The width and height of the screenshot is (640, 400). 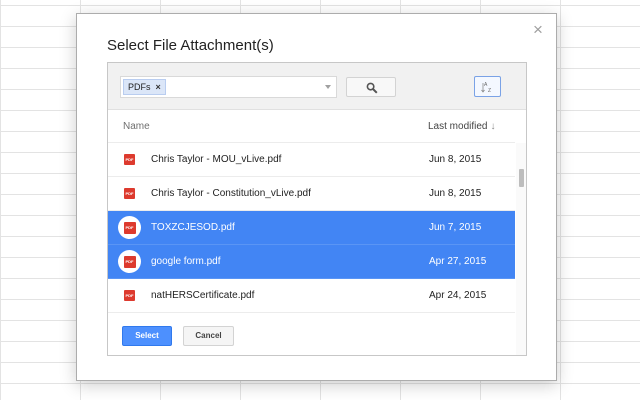 I want to click on sort-az-icon: A Z, so click(x=486, y=88).